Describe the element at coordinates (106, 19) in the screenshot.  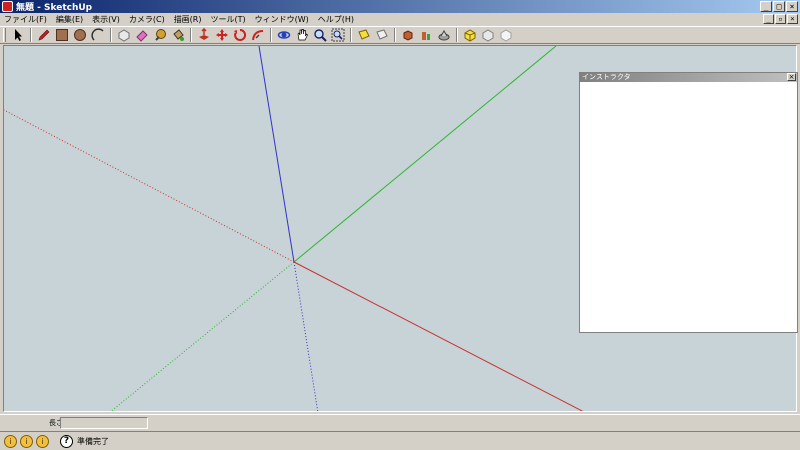
I see `menu-view: 表示(V)` at that location.